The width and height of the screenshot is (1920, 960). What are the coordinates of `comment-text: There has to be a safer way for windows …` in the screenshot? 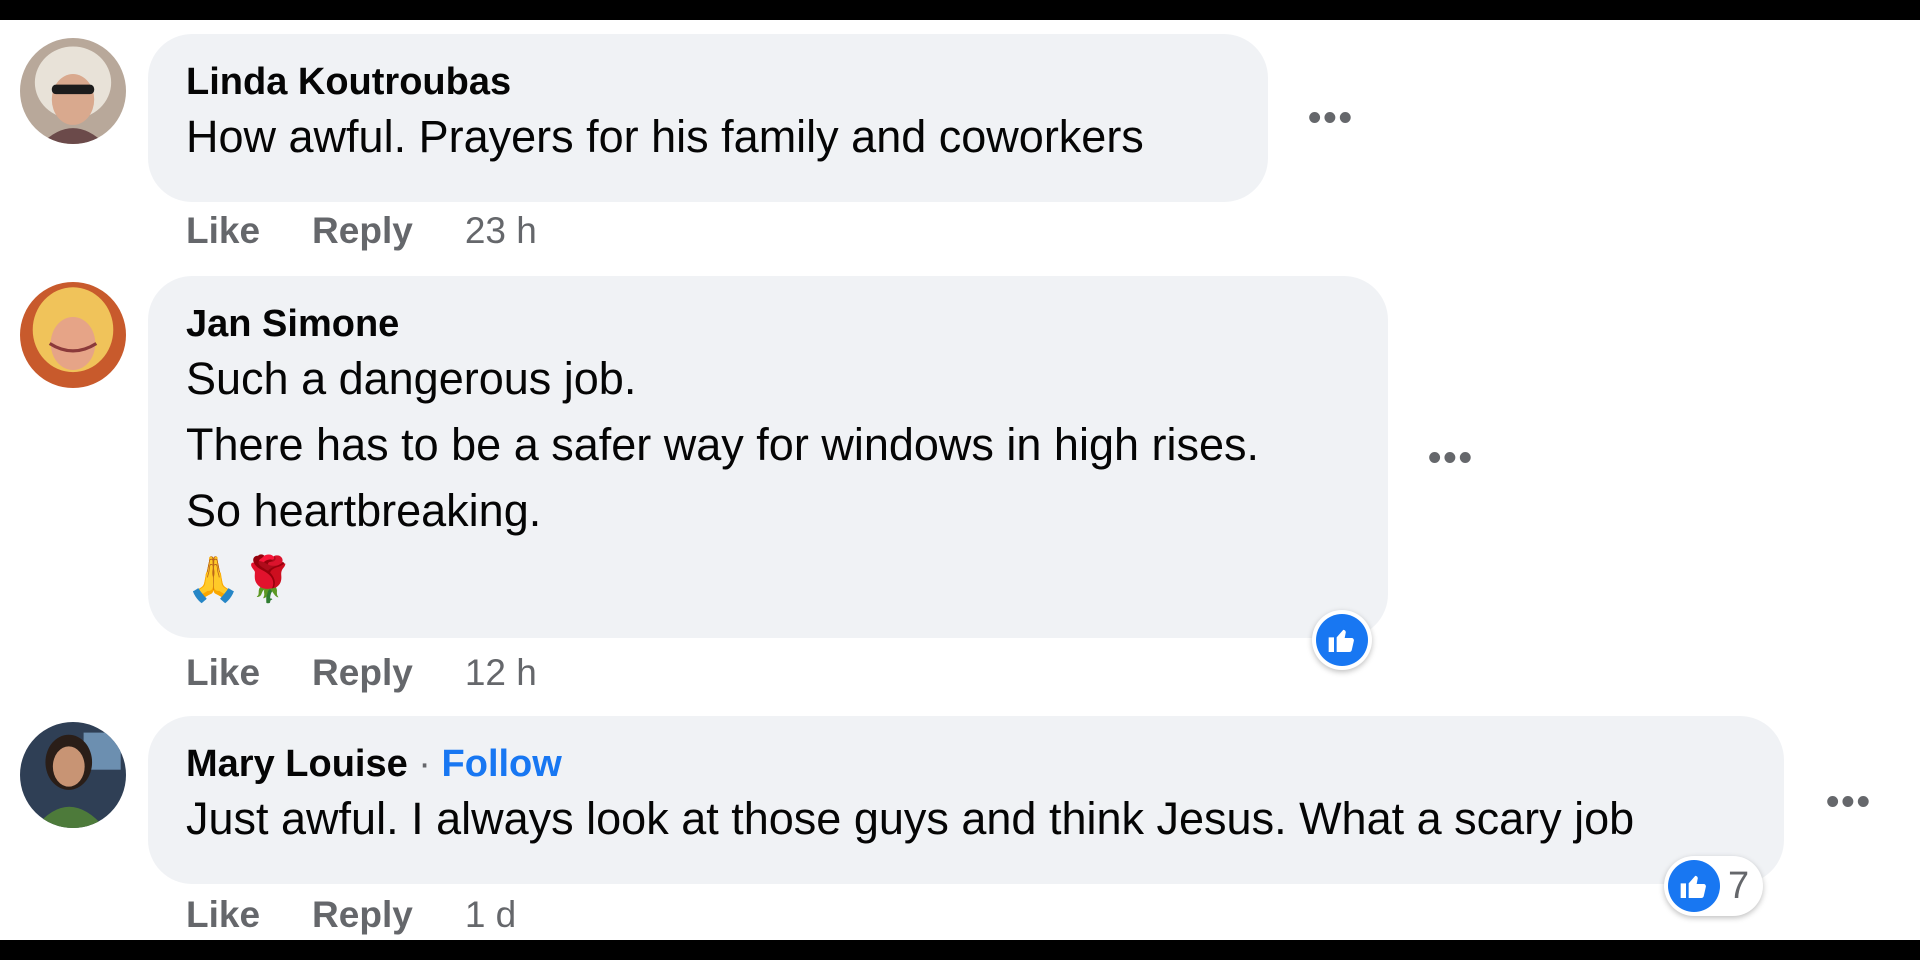 It's located at (723, 444).